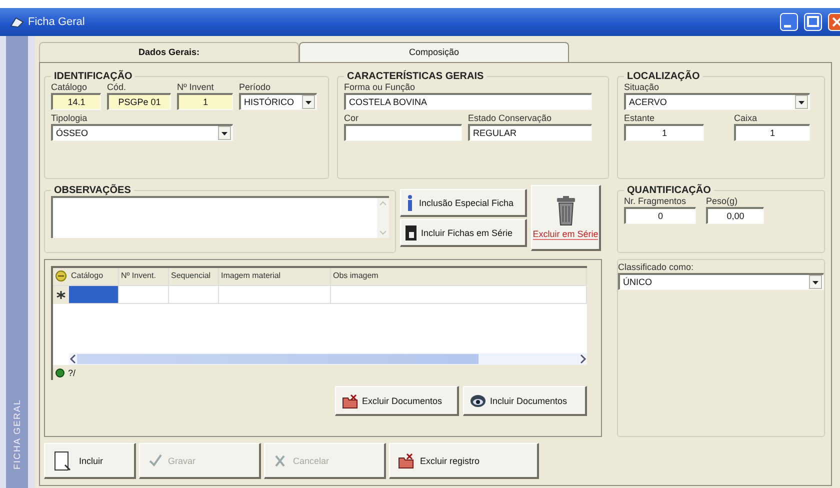 Image resolution: width=840 pixels, height=488 pixels. Describe the element at coordinates (656, 201) in the screenshot. I see `field-label: Nr. Fragmentos` at that location.